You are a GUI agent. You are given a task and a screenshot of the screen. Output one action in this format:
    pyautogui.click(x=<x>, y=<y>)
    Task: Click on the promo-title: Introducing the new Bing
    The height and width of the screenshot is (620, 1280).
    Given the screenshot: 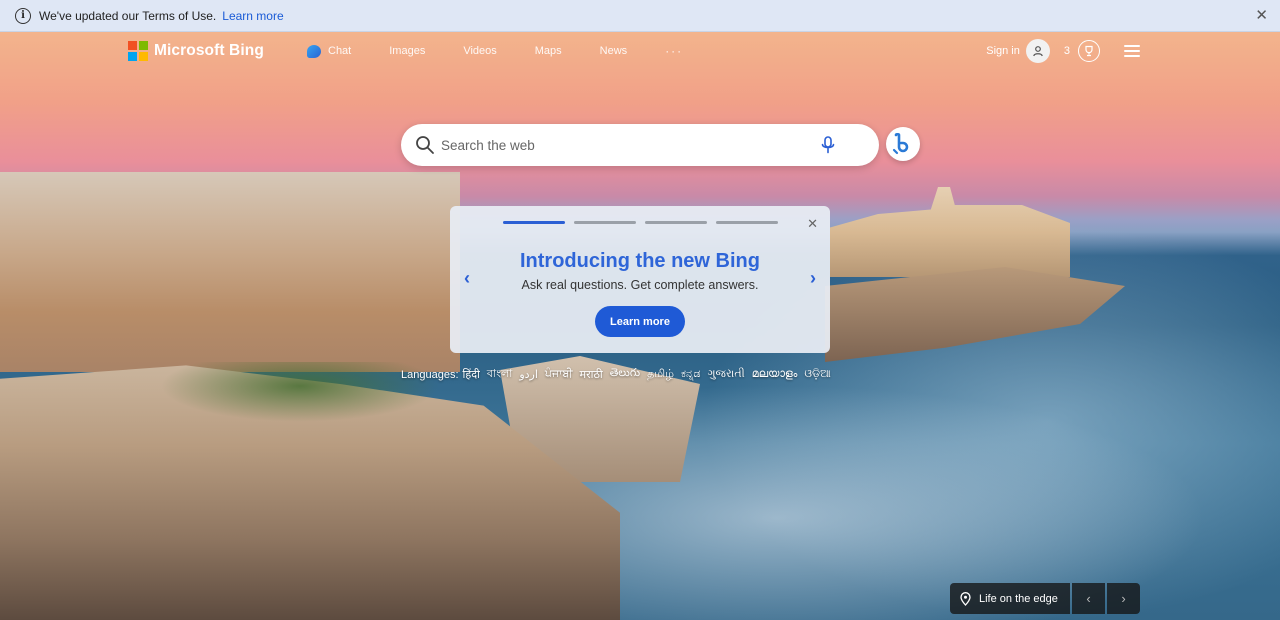 What is the action you would take?
    pyautogui.click(x=640, y=261)
    